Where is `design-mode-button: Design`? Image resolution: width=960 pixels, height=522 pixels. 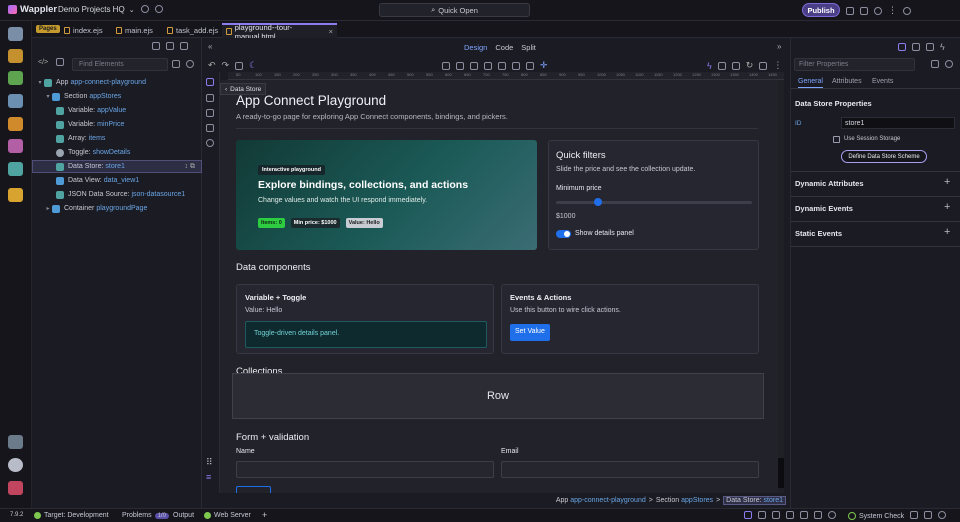 design-mode-button: Design is located at coordinates (475, 47).